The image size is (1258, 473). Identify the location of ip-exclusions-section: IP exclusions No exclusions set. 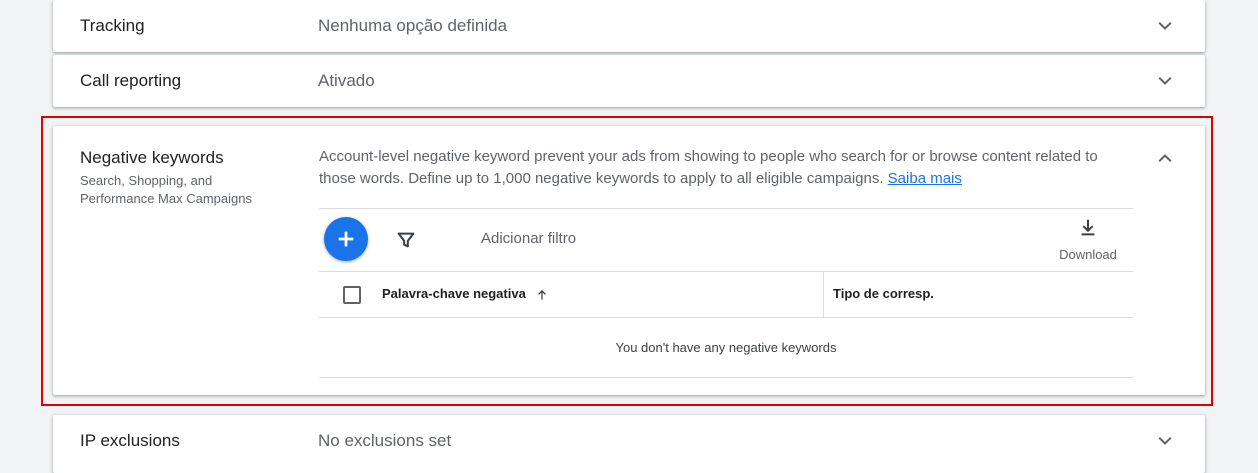
(629, 444).